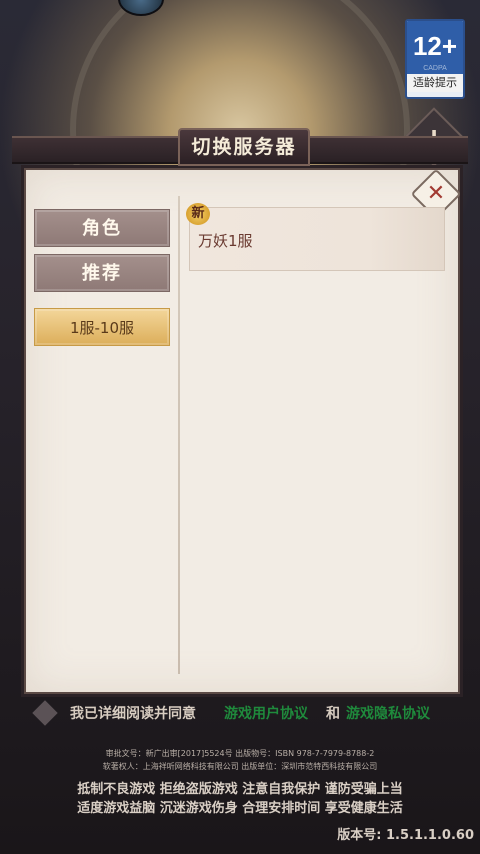  I want to click on agreement-prefix: 我已详细阅读并同意, so click(133, 714).